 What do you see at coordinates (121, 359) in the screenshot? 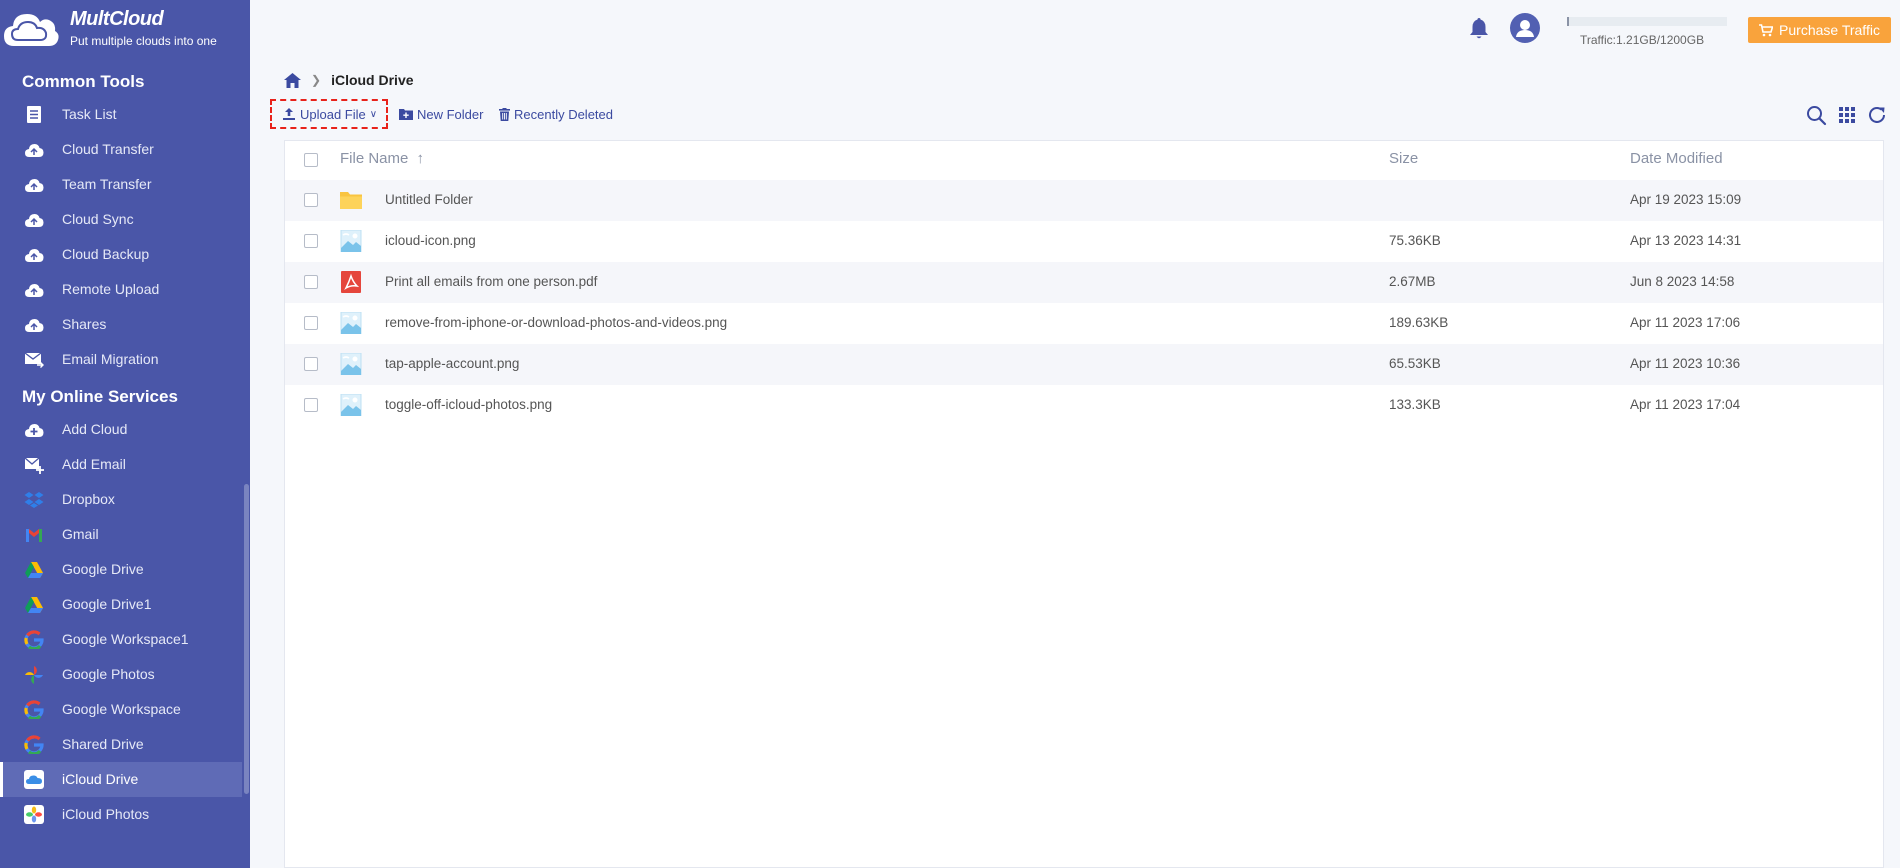
I see `sidebar-item-email-migration: Email Migration` at bounding box center [121, 359].